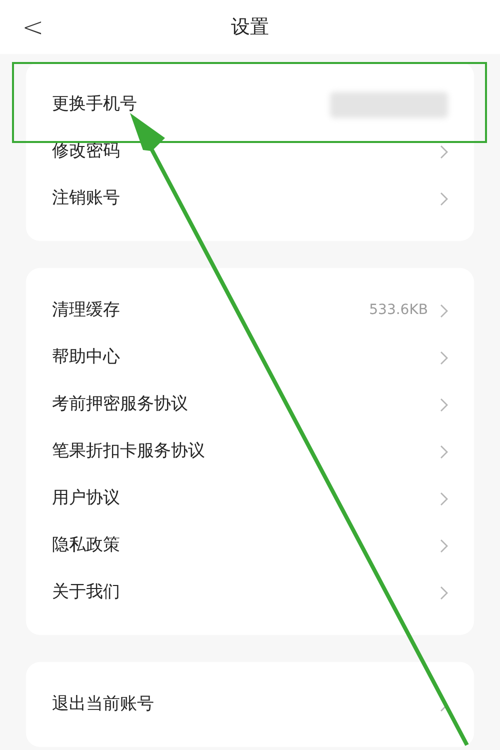  I want to click on settings-row: 考前押密服务协议, so click(250, 404).